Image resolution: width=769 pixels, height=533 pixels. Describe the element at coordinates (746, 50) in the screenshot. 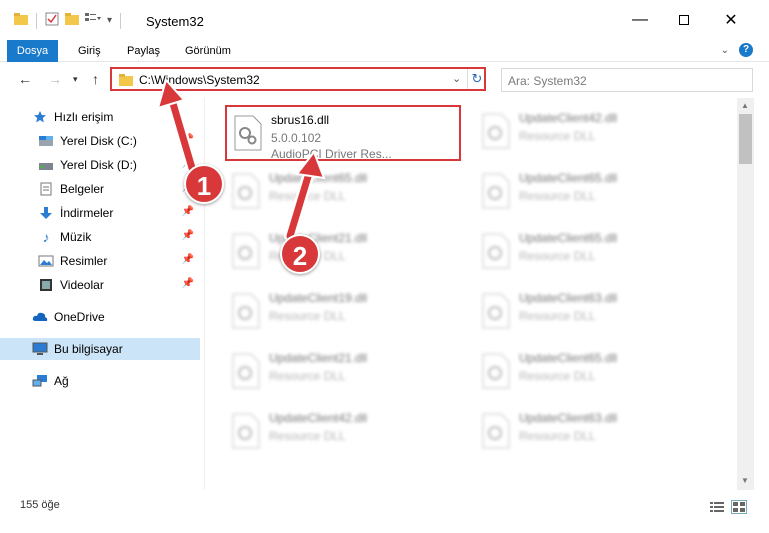

I see `help-icon: ?` at that location.